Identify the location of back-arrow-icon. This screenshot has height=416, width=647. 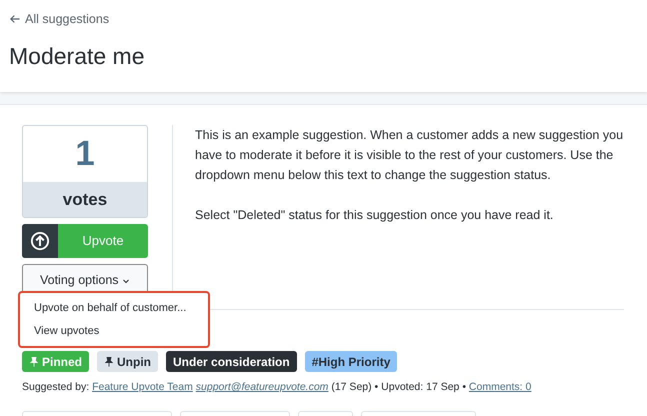
(15, 19).